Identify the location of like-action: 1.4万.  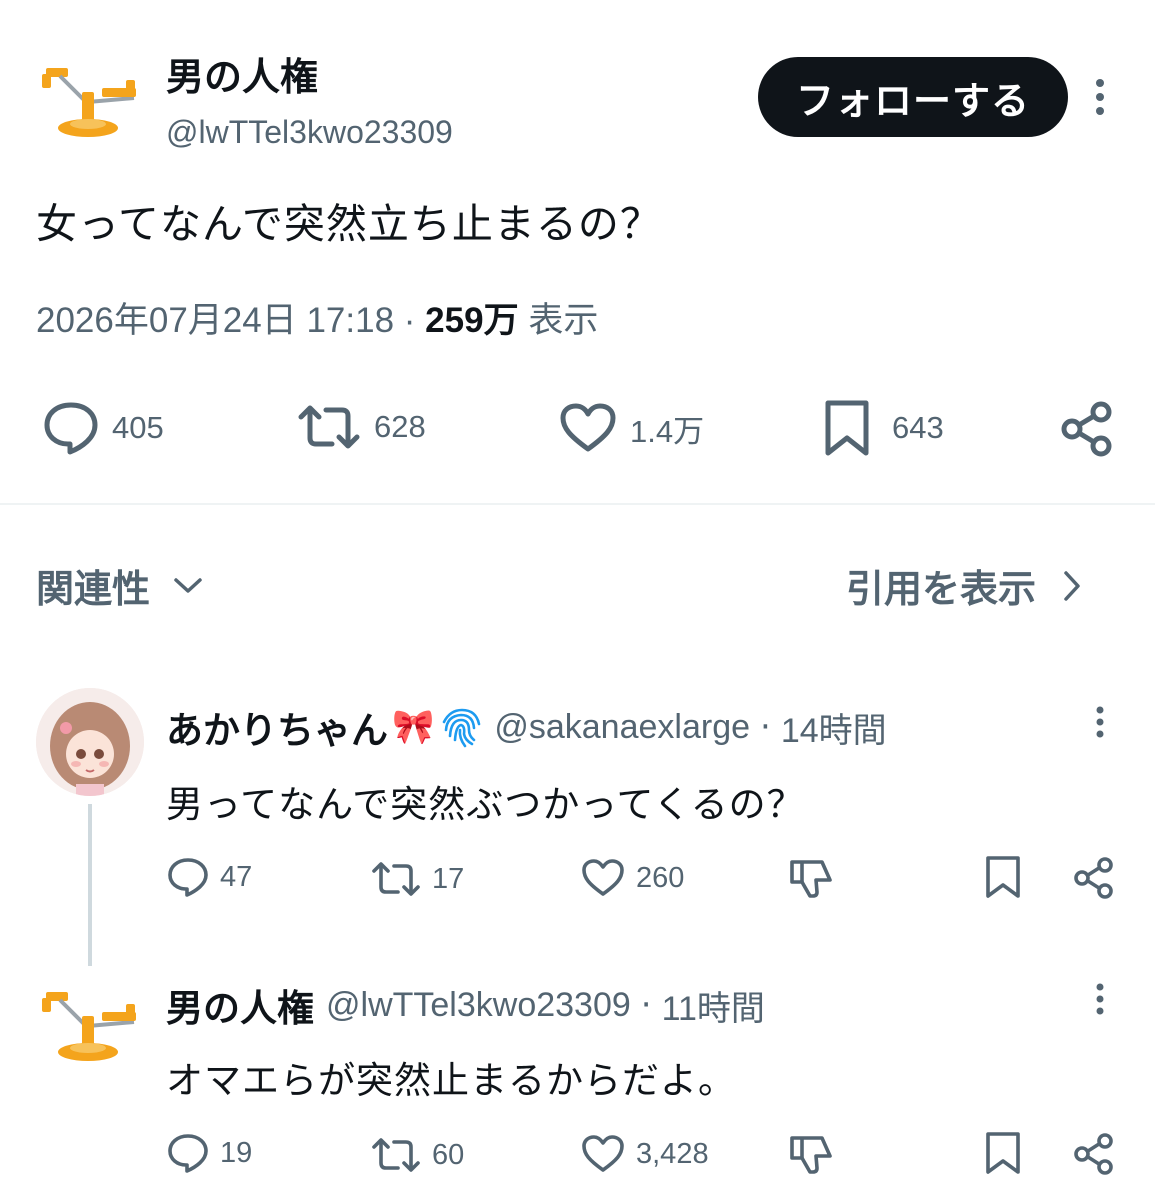
(631, 428).